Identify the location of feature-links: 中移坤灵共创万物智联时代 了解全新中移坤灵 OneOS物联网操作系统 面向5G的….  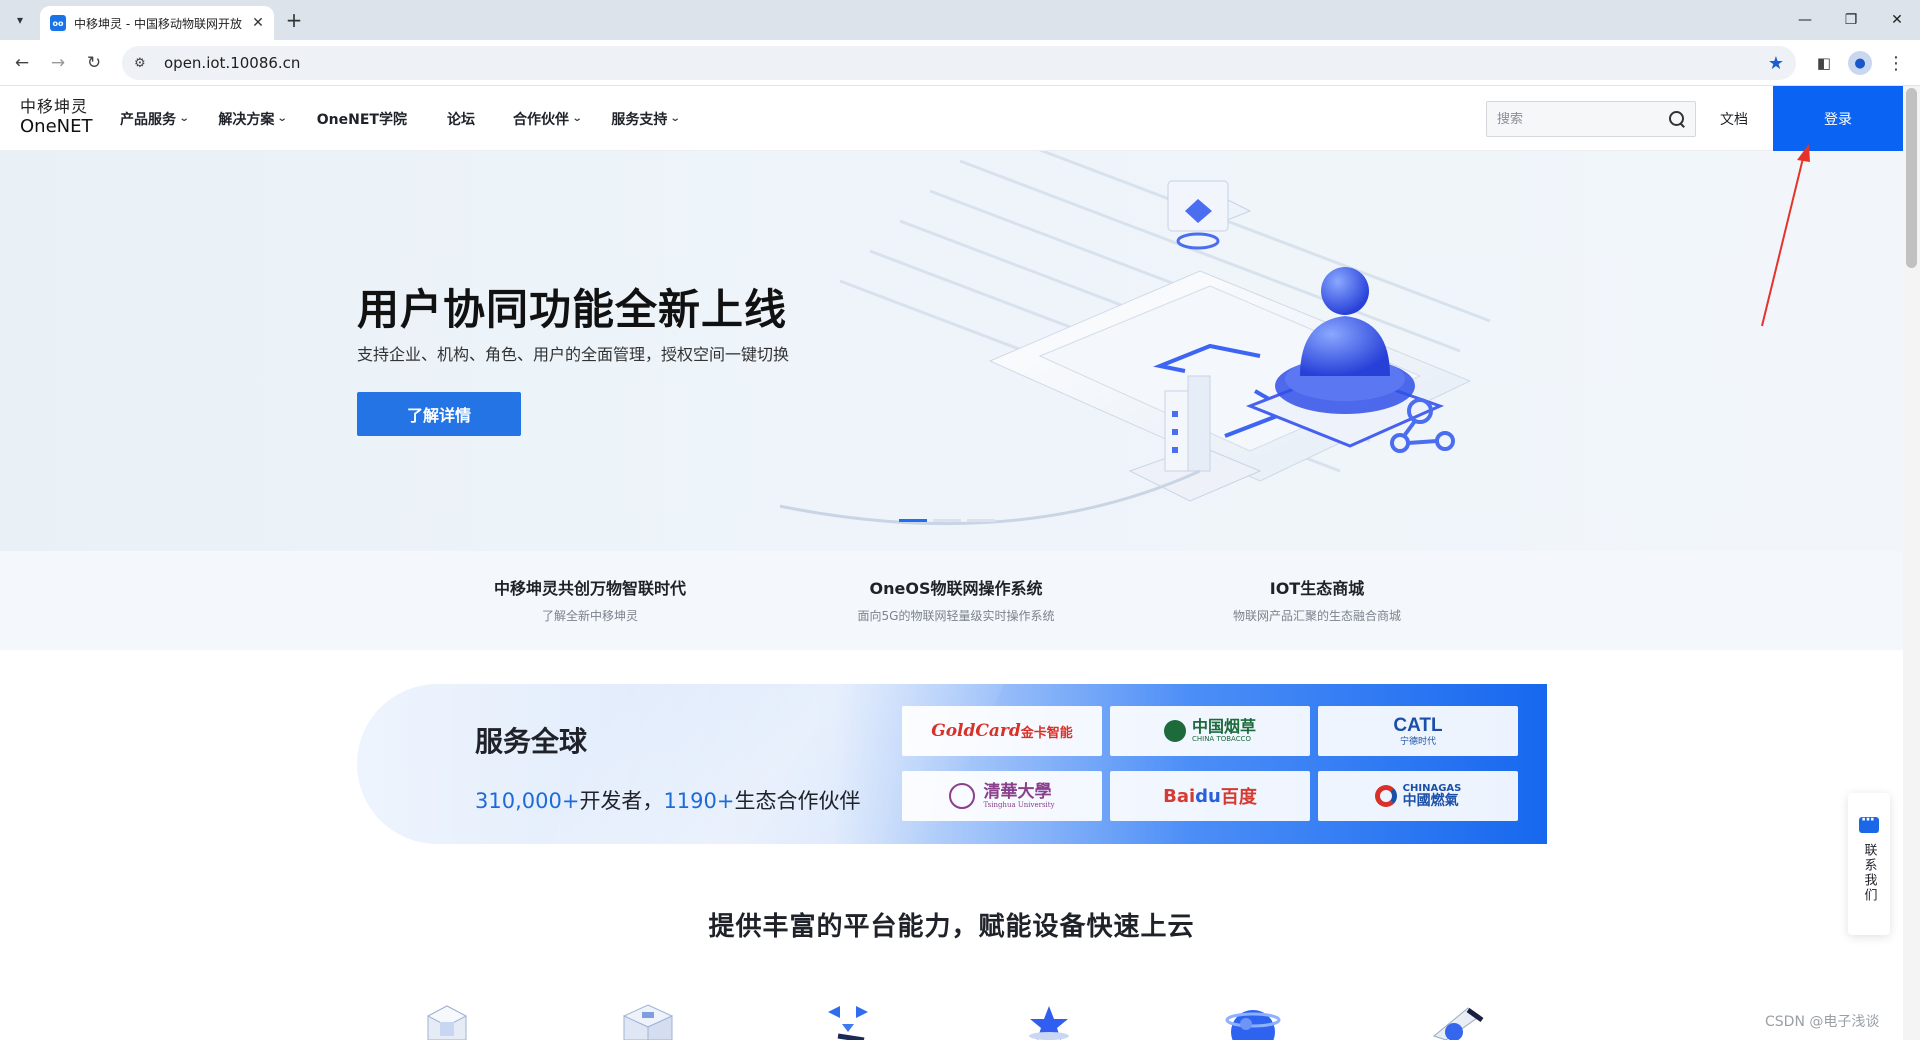
(951, 600).